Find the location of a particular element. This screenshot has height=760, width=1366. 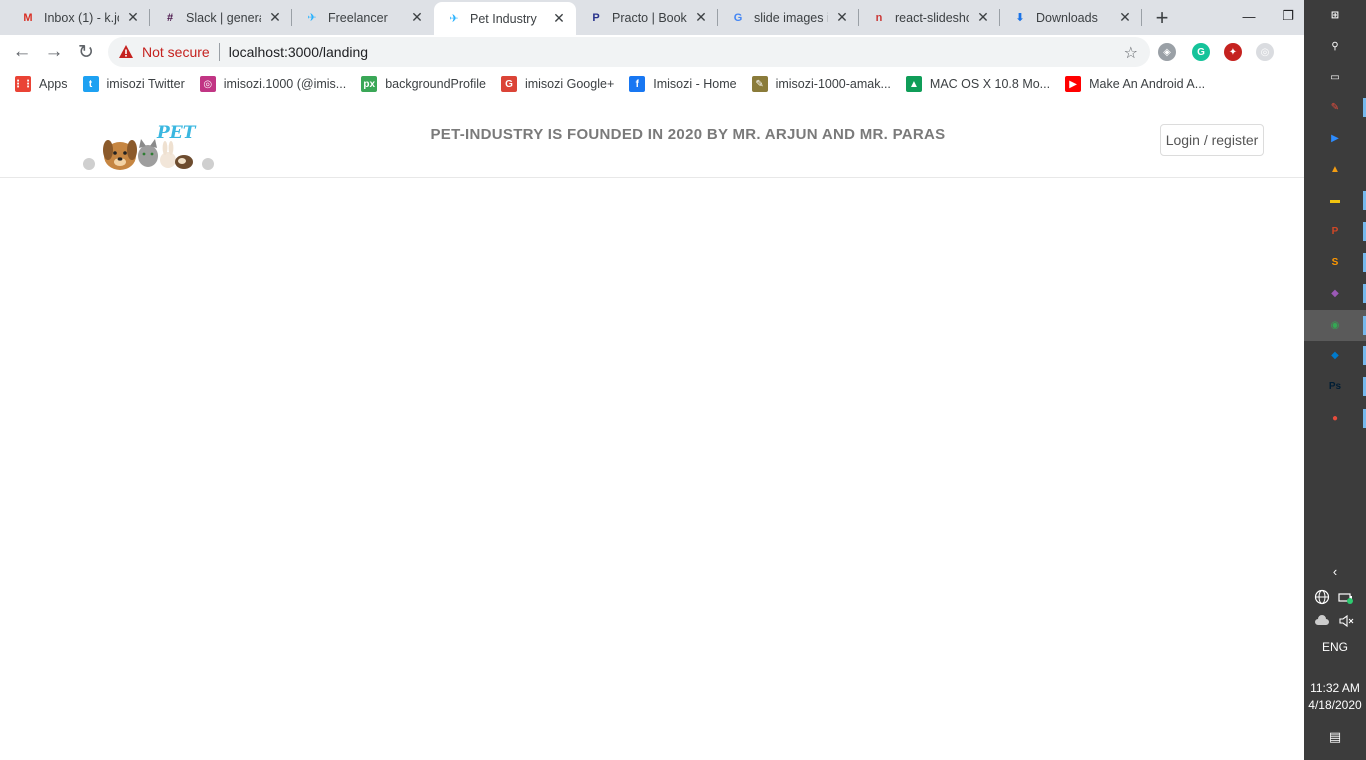

logo-text: PET is located at coordinates (176, 133).